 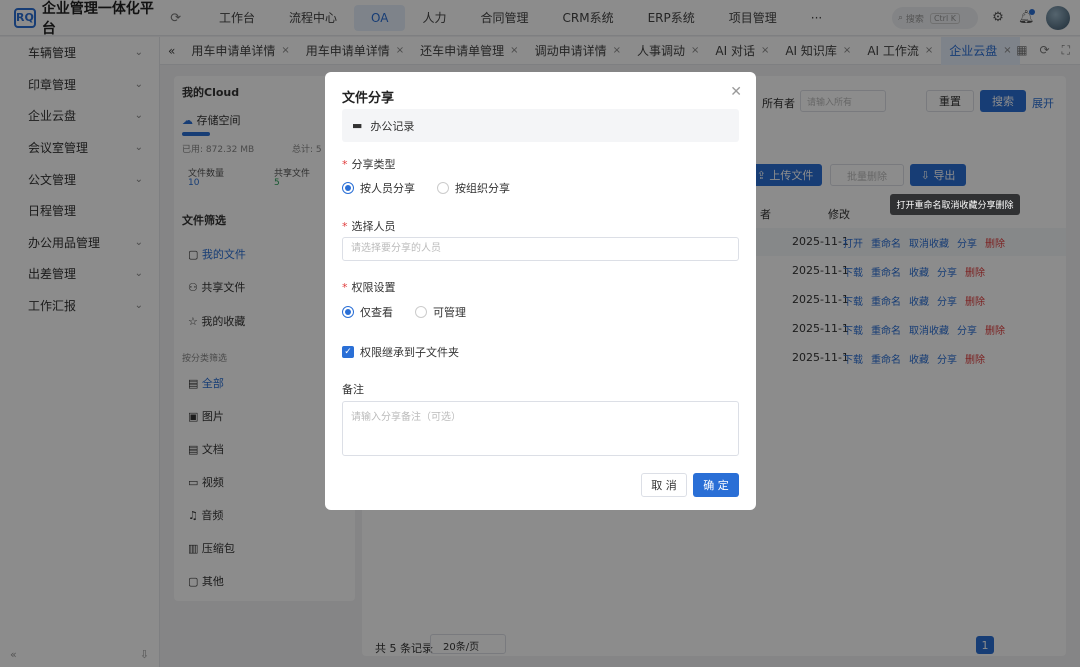 I want to click on radio-view-only-label: 仅查看, so click(x=376, y=312).